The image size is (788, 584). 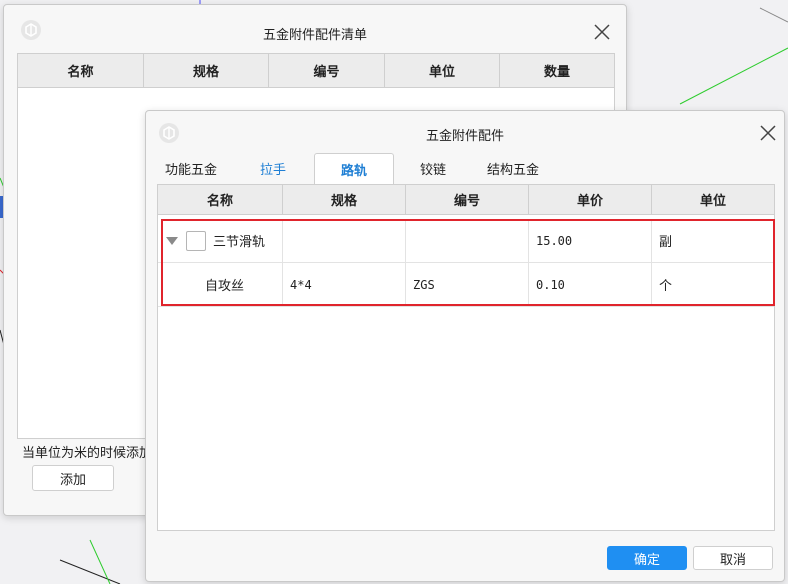 What do you see at coordinates (94, 453) in the screenshot?
I see `hint-text: 当单位为米的时候添加的` at bounding box center [94, 453].